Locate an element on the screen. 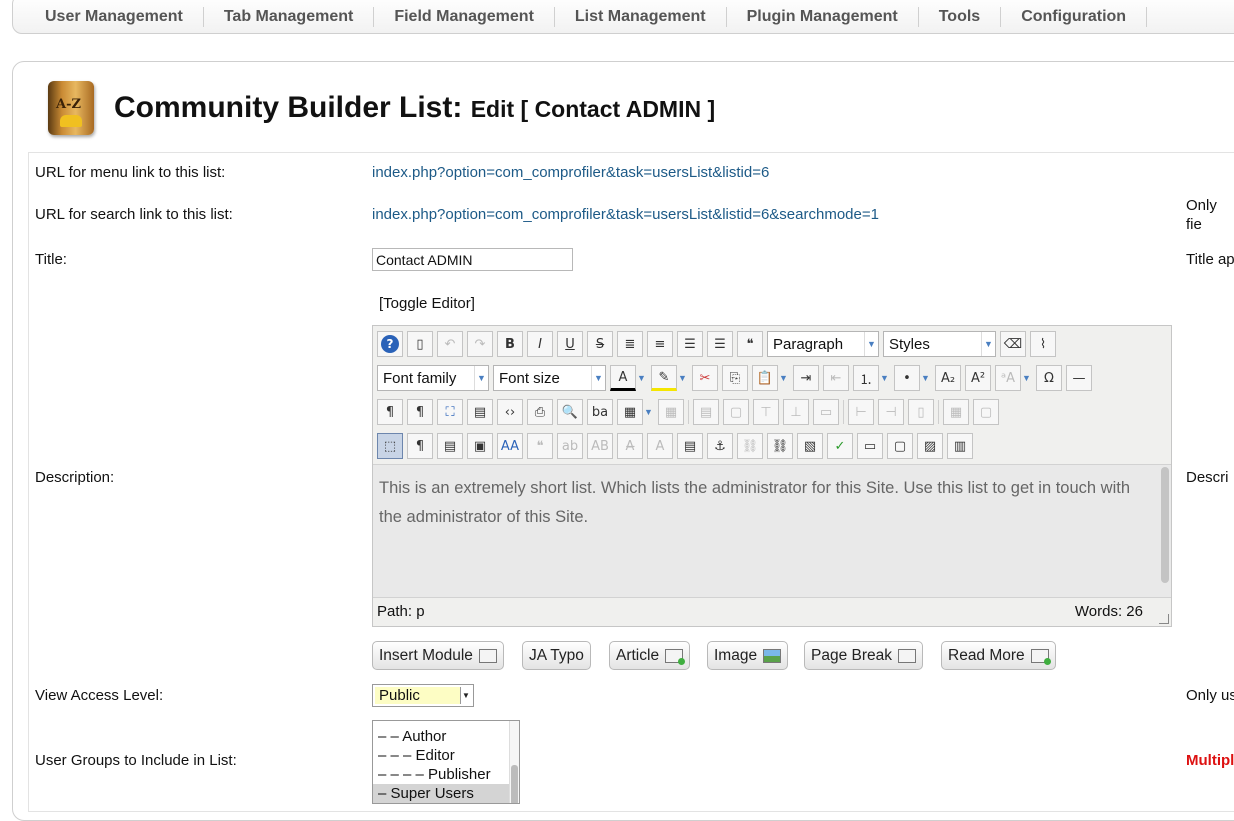 This screenshot has height=821, width=1234. template-icon: ▤ is located at coordinates (450, 446).